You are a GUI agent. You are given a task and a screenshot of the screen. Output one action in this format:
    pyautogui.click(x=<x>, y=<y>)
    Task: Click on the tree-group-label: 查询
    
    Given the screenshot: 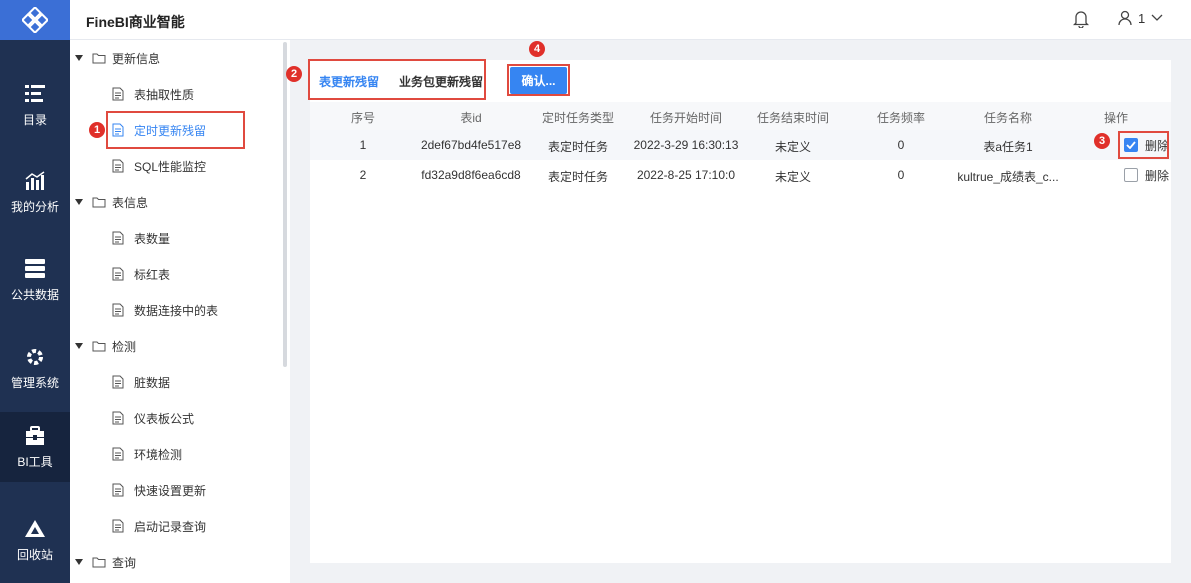 What is the action you would take?
    pyautogui.click(x=124, y=562)
    